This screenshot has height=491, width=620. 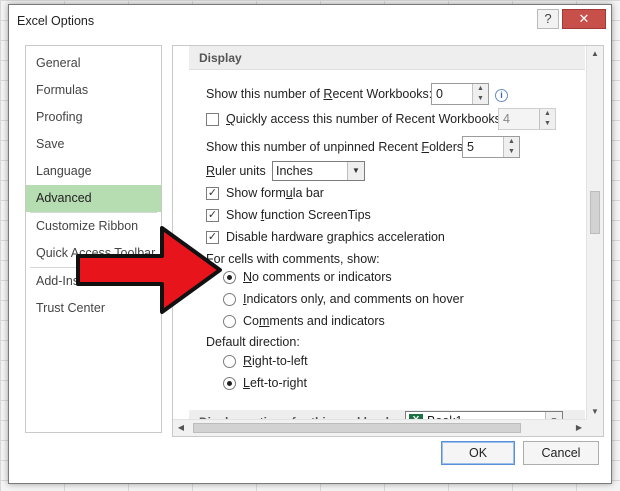 What do you see at coordinates (212, 215) in the screenshot?
I see `screentips-checkbox: ✓` at bounding box center [212, 215].